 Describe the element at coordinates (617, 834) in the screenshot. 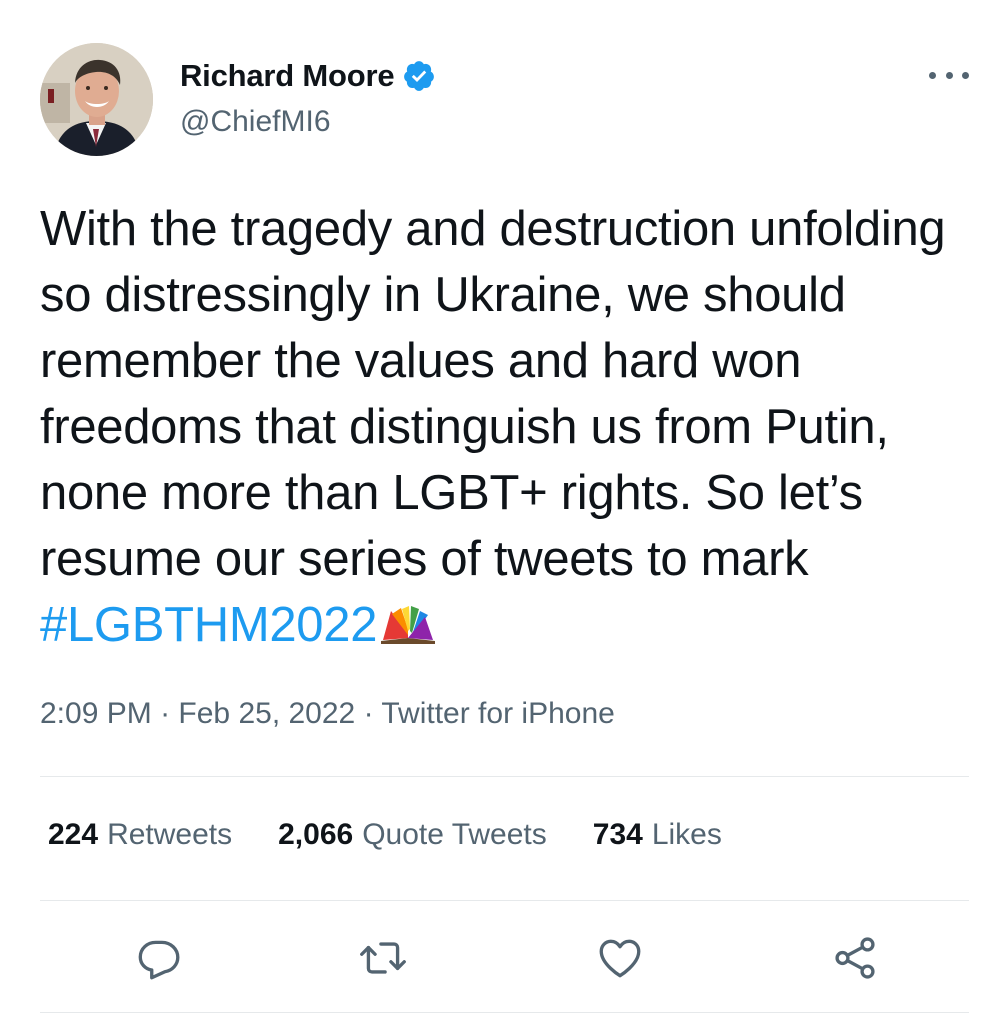

I see `likes-count: 734` at that location.